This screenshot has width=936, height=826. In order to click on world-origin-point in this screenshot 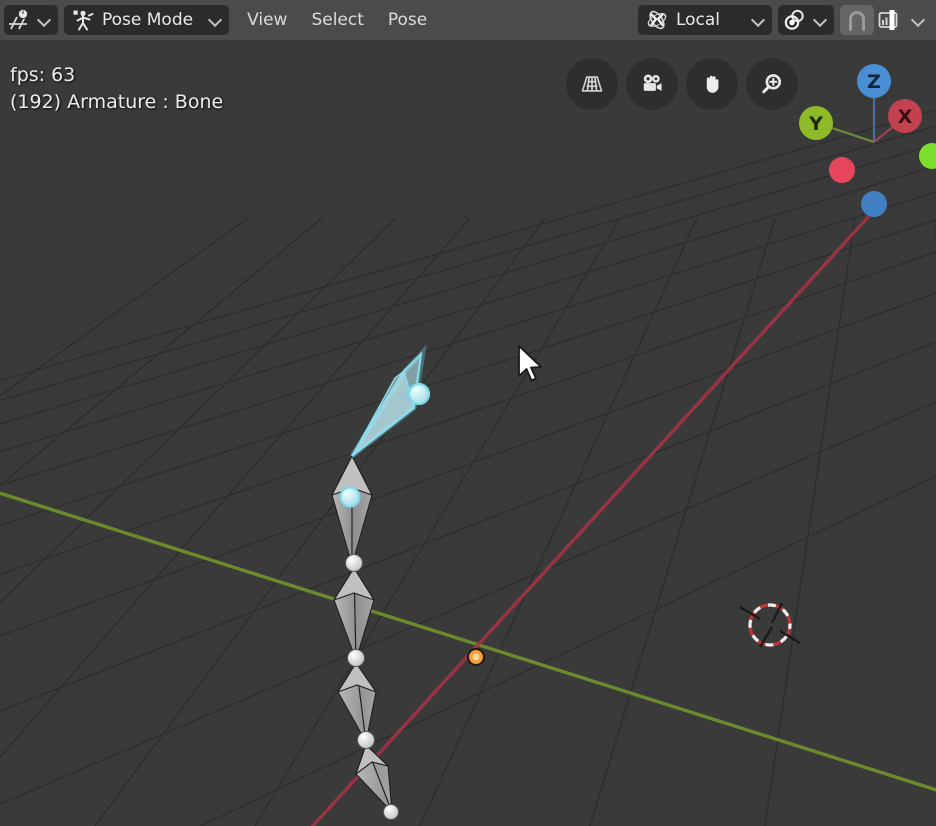, I will do `click(476, 657)`.